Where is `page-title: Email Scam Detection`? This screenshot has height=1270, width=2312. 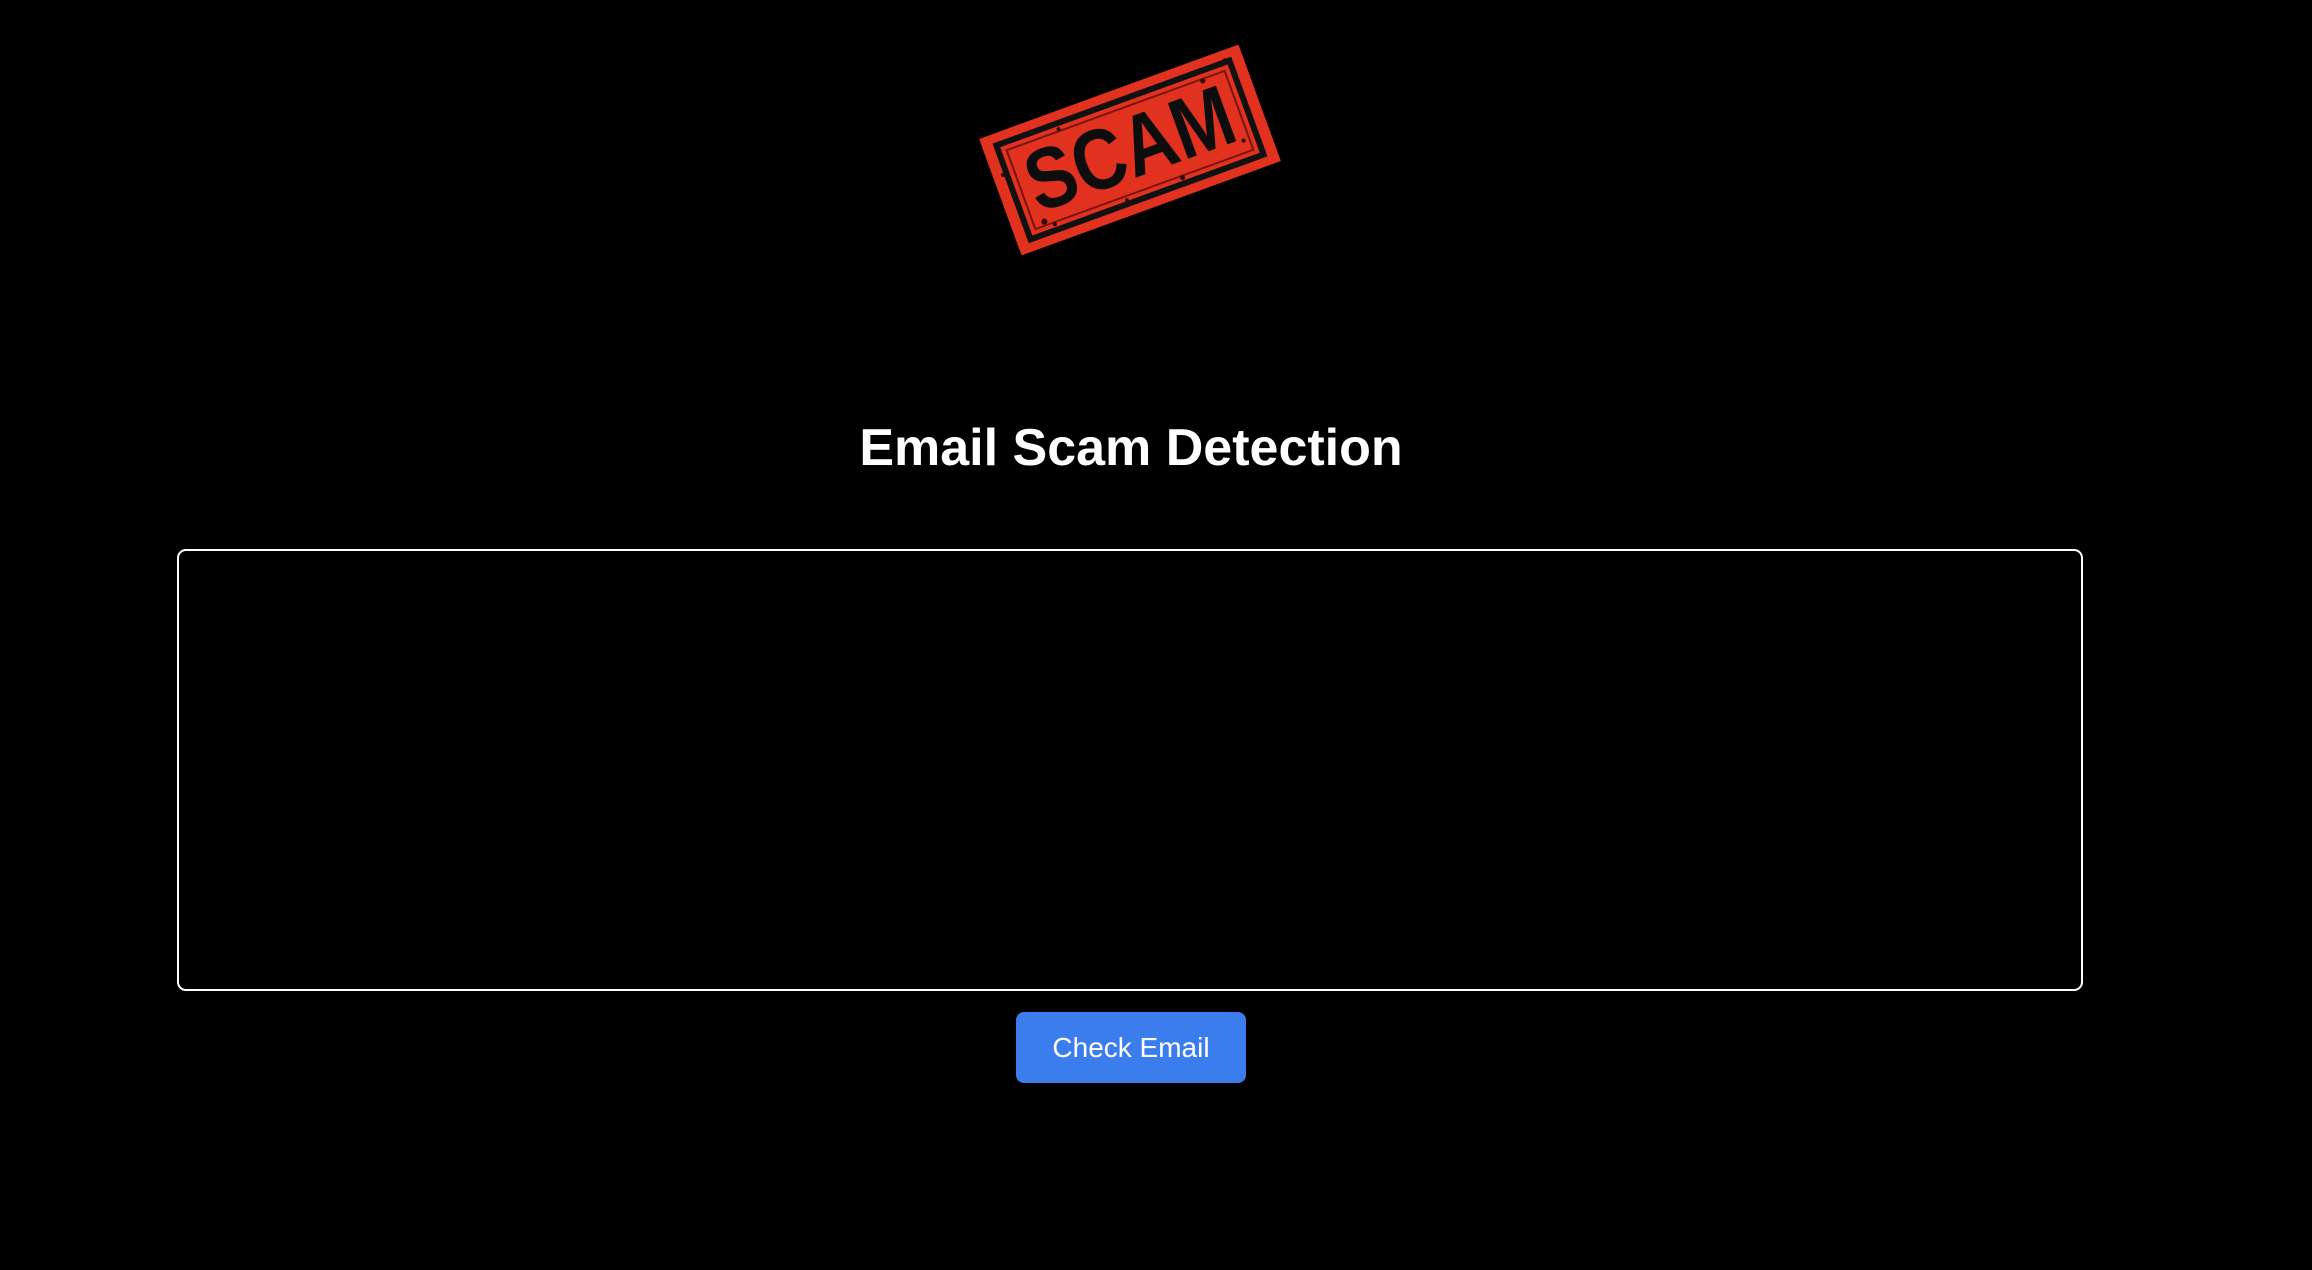 page-title: Email Scam Detection is located at coordinates (1131, 448).